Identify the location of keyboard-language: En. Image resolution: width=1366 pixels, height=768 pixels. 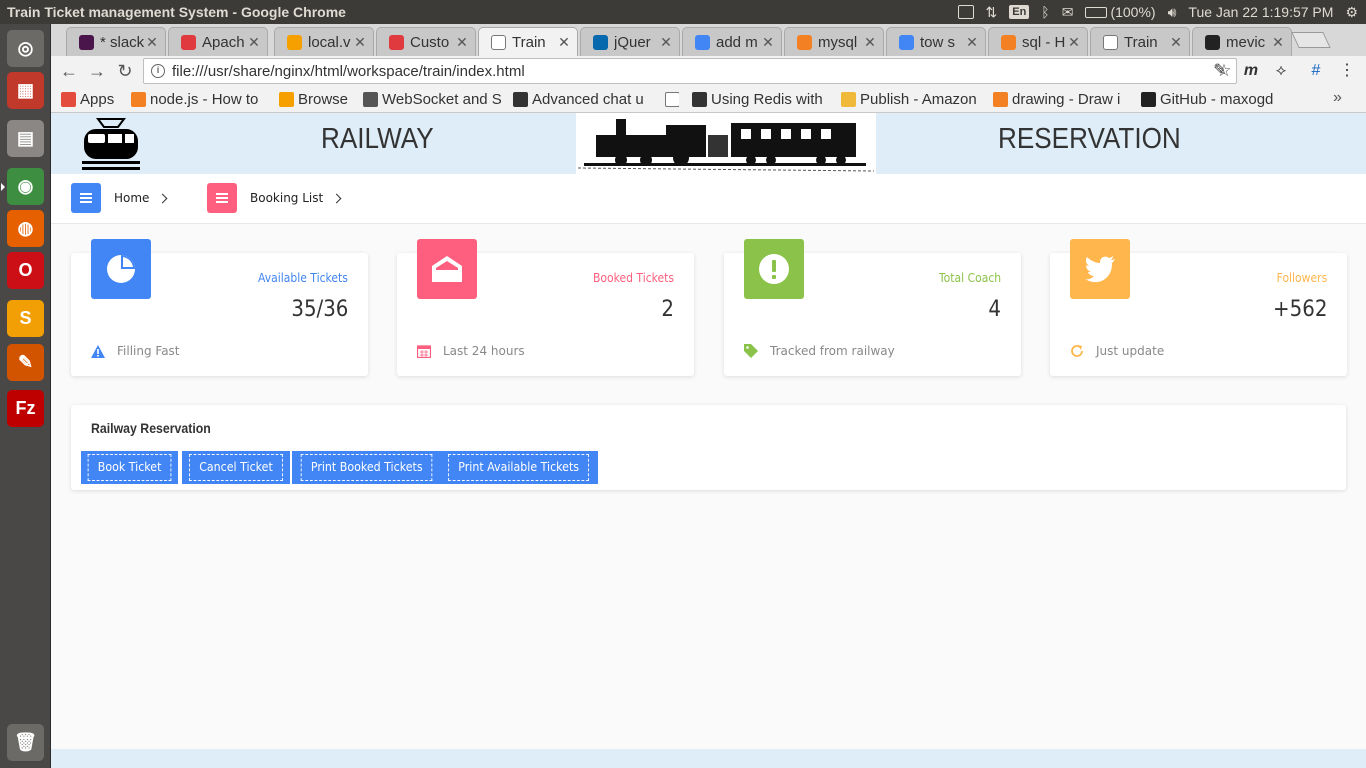
(1019, 12).